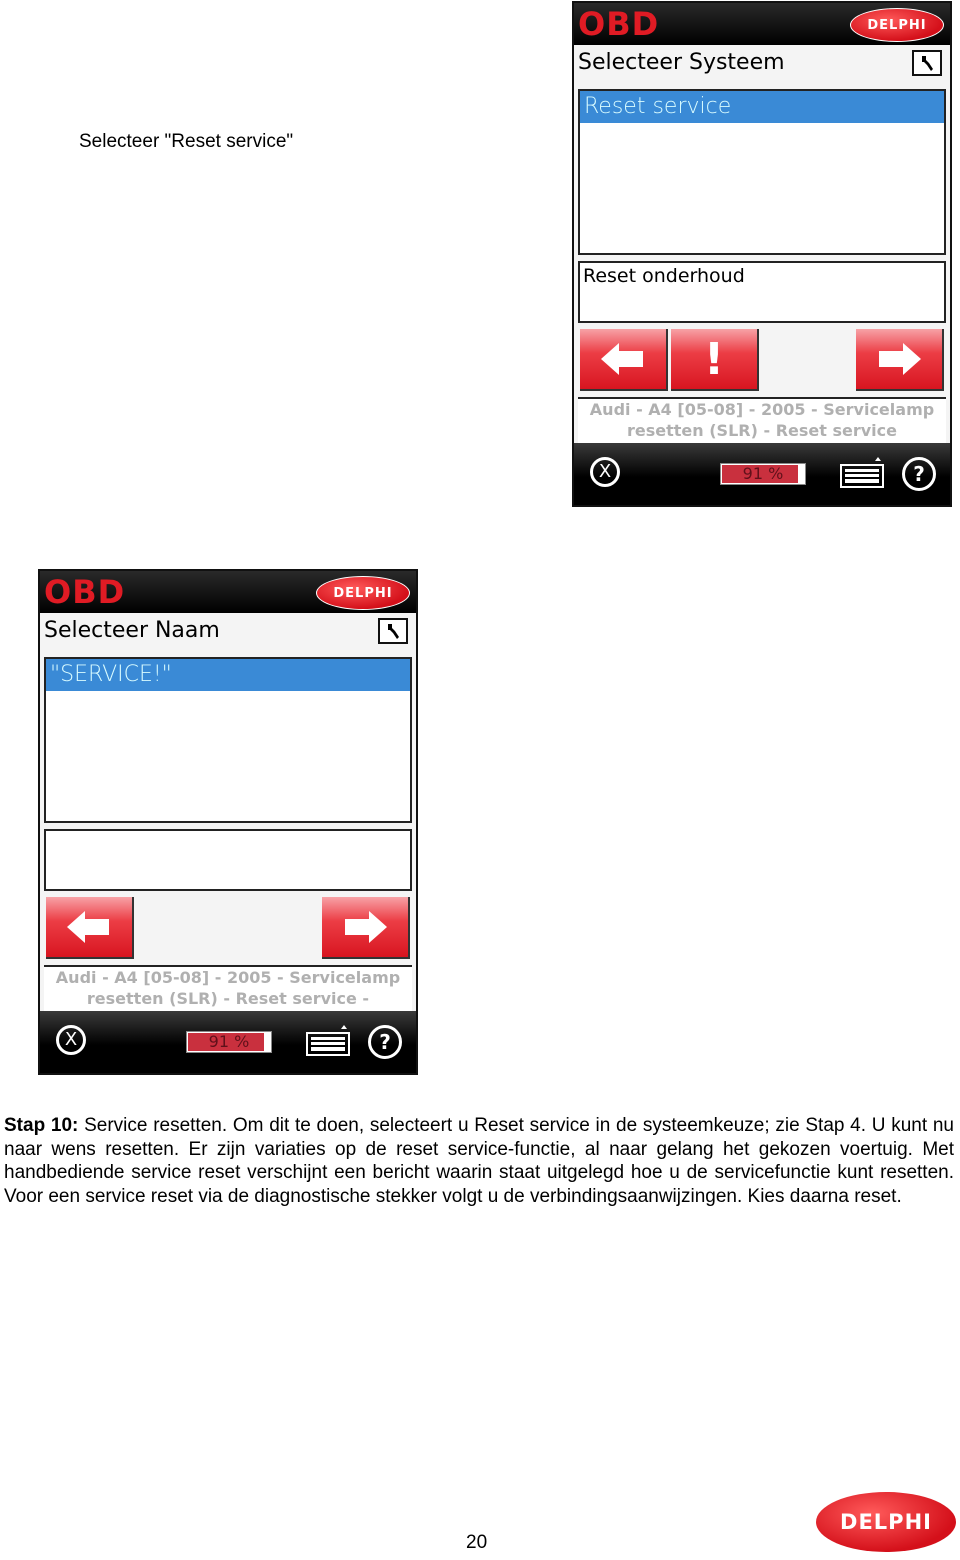 Image resolution: width=960 pixels, height=1560 pixels. I want to click on screen-title-text: Selecteer Systeem, so click(681, 62).